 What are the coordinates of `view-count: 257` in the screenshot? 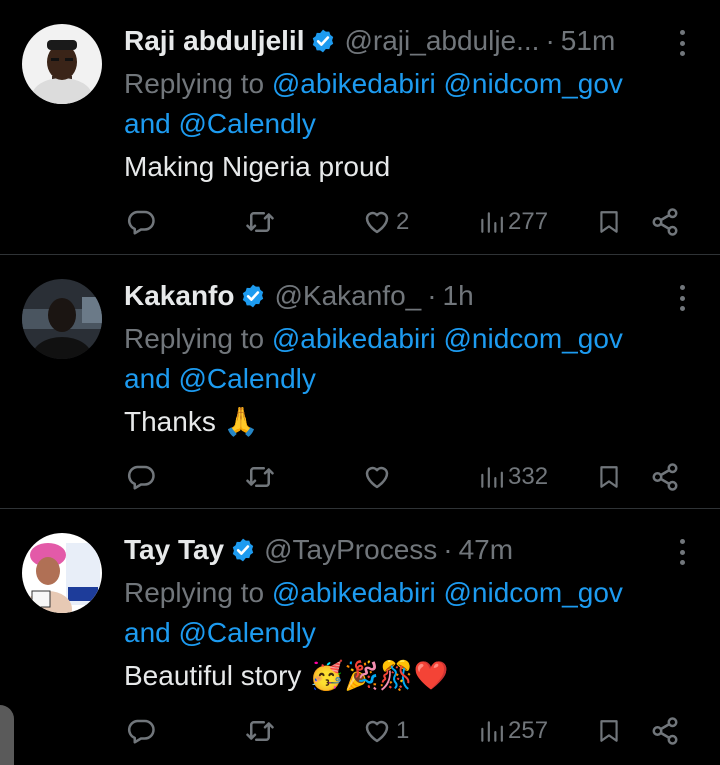 It's located at (528, 730).